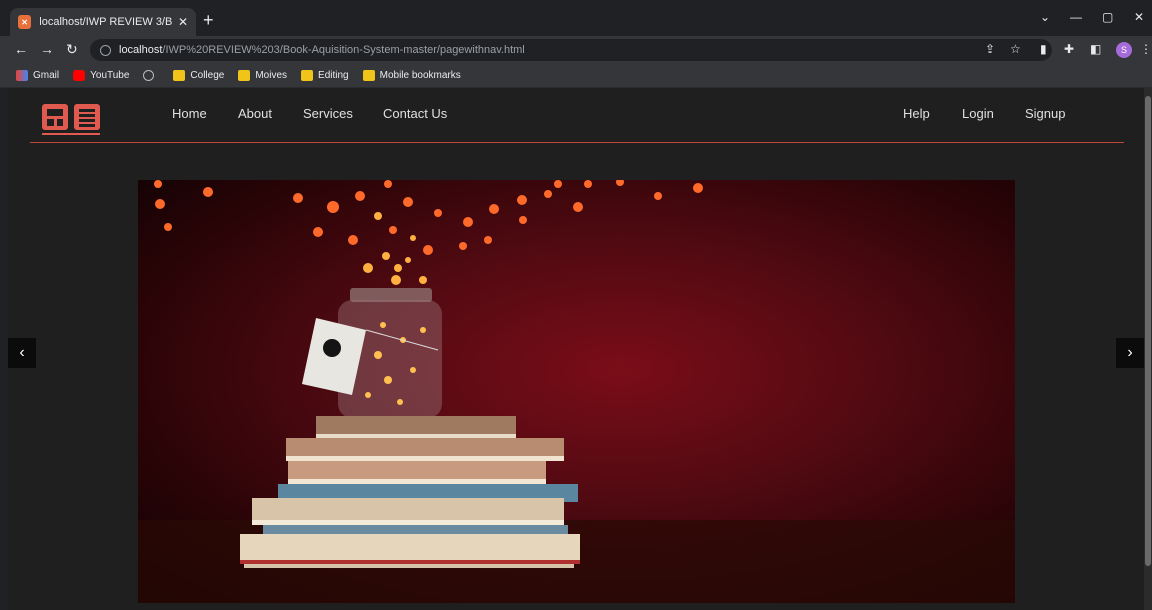 The width and height of the screenshot is (1152, 610). Describe the element at coordinates (420, 75) in the screenshot. I see `bookmark-label: Mobile bookmarks` at that location.